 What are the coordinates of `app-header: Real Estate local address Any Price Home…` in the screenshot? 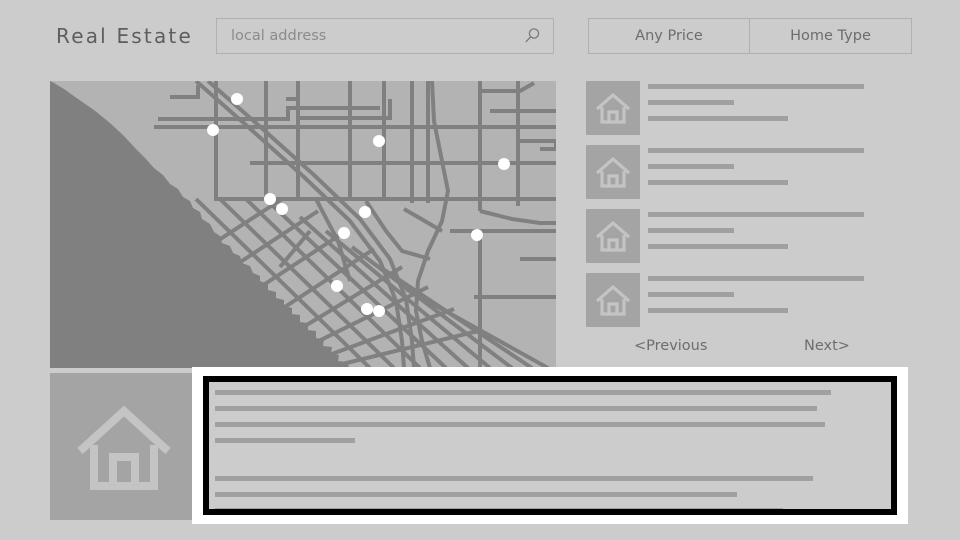 It's located at (480, 36).